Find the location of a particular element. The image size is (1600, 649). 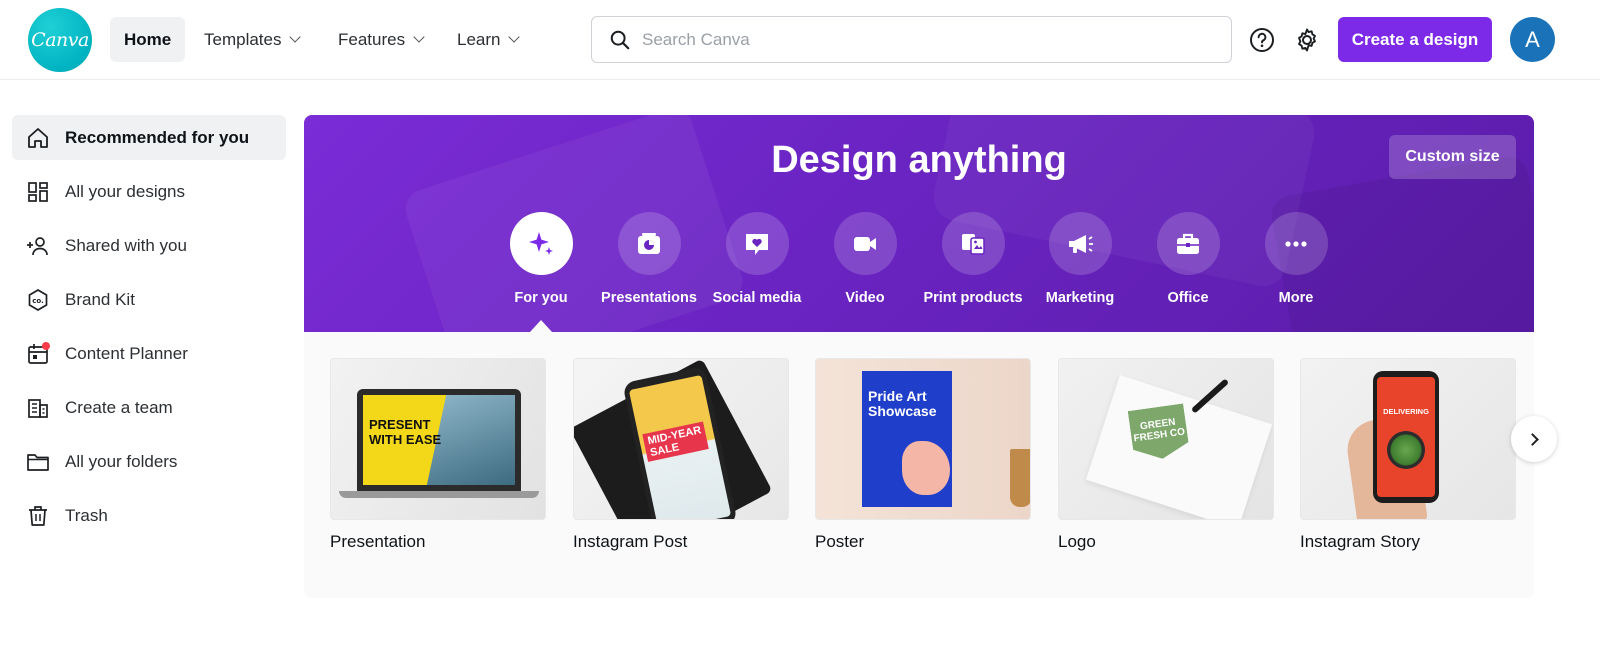

search-box is located at coordinates (911, 39).